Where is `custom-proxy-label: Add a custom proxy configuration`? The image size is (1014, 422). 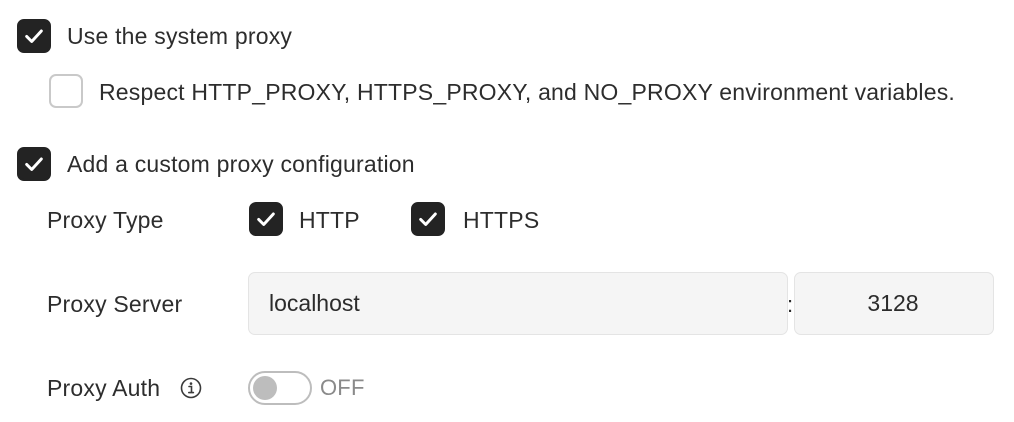
custom-proxy-label: Add a custom proxy configuration is located at coordinates (241, 164).